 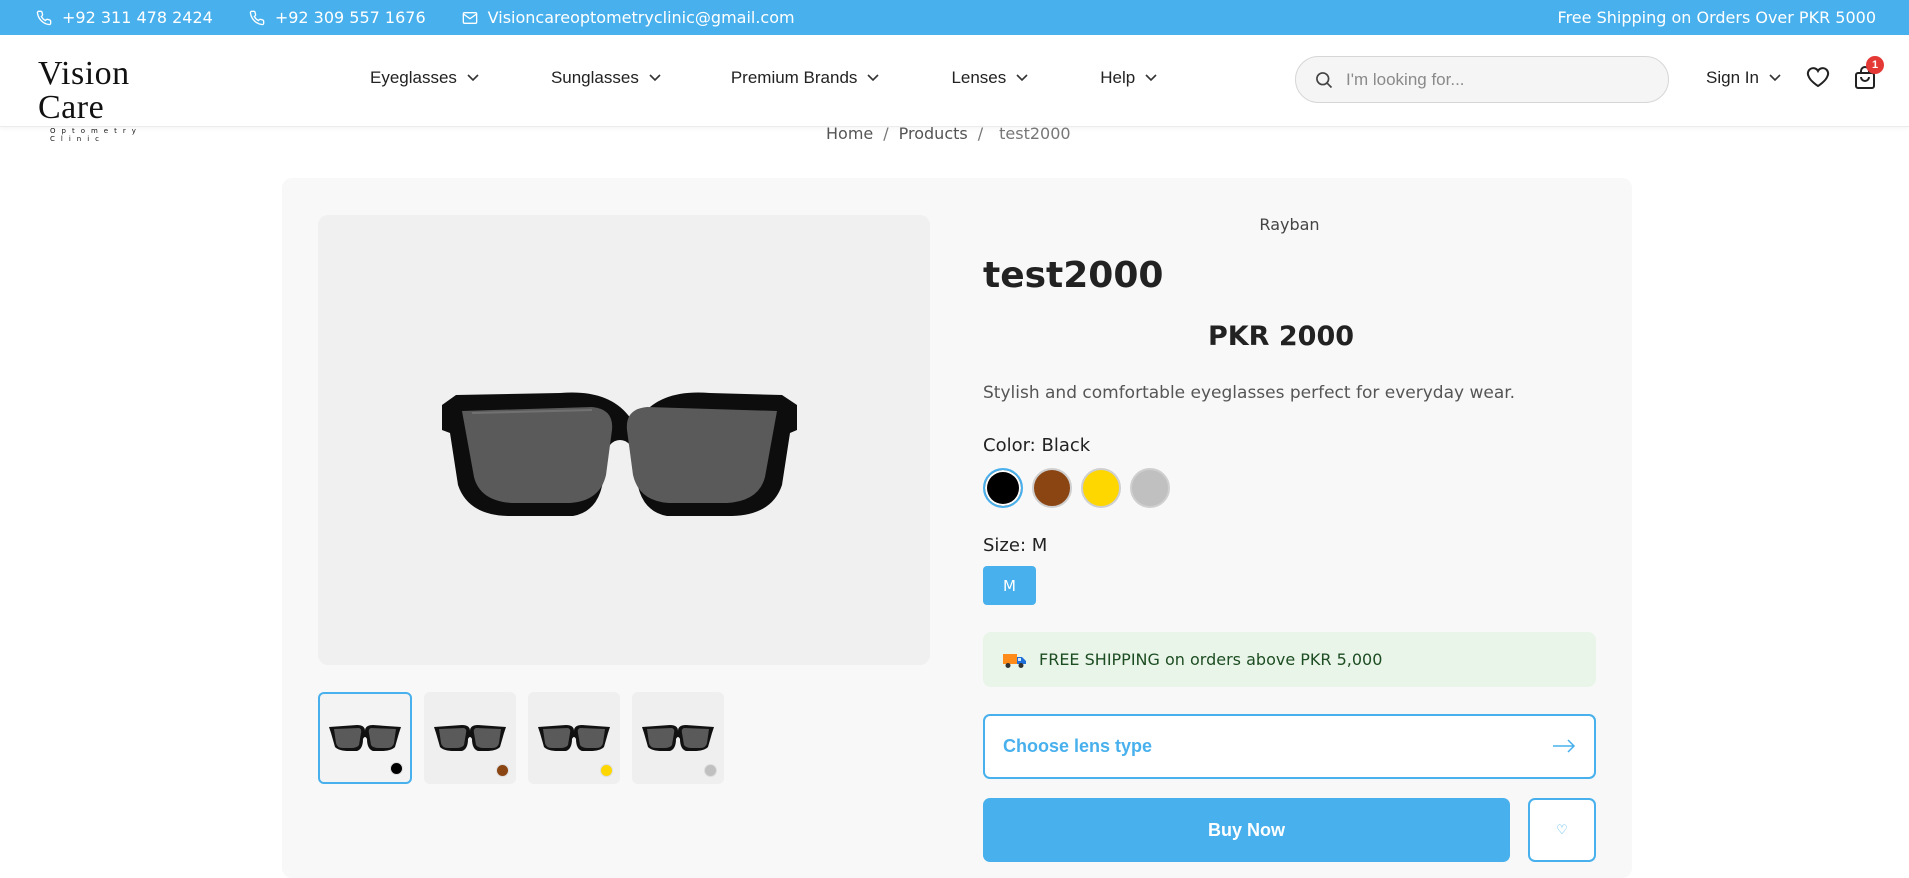 I want to click on heart-icon: ♡, so click(x=1562, y=829).